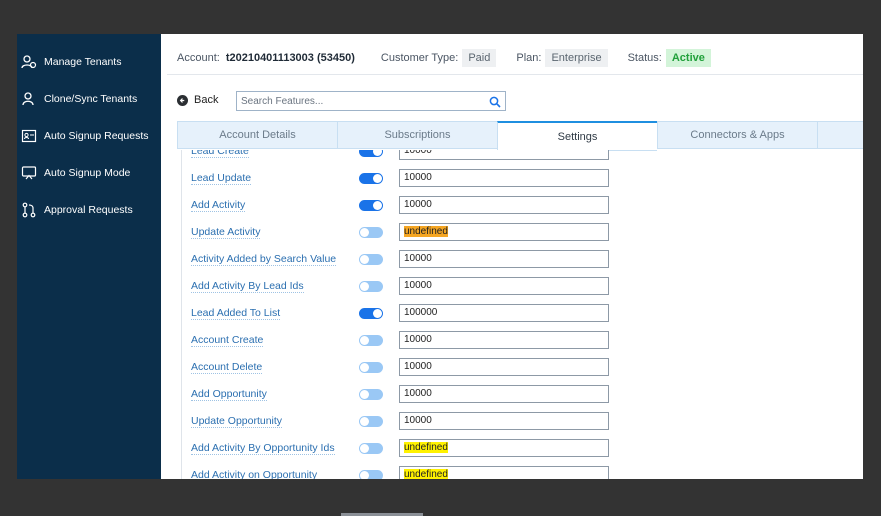  What do you see at coordinates (227, 340) in the screenshot?
I see `setting-label: Account Create` at bounding box center [227, 340].